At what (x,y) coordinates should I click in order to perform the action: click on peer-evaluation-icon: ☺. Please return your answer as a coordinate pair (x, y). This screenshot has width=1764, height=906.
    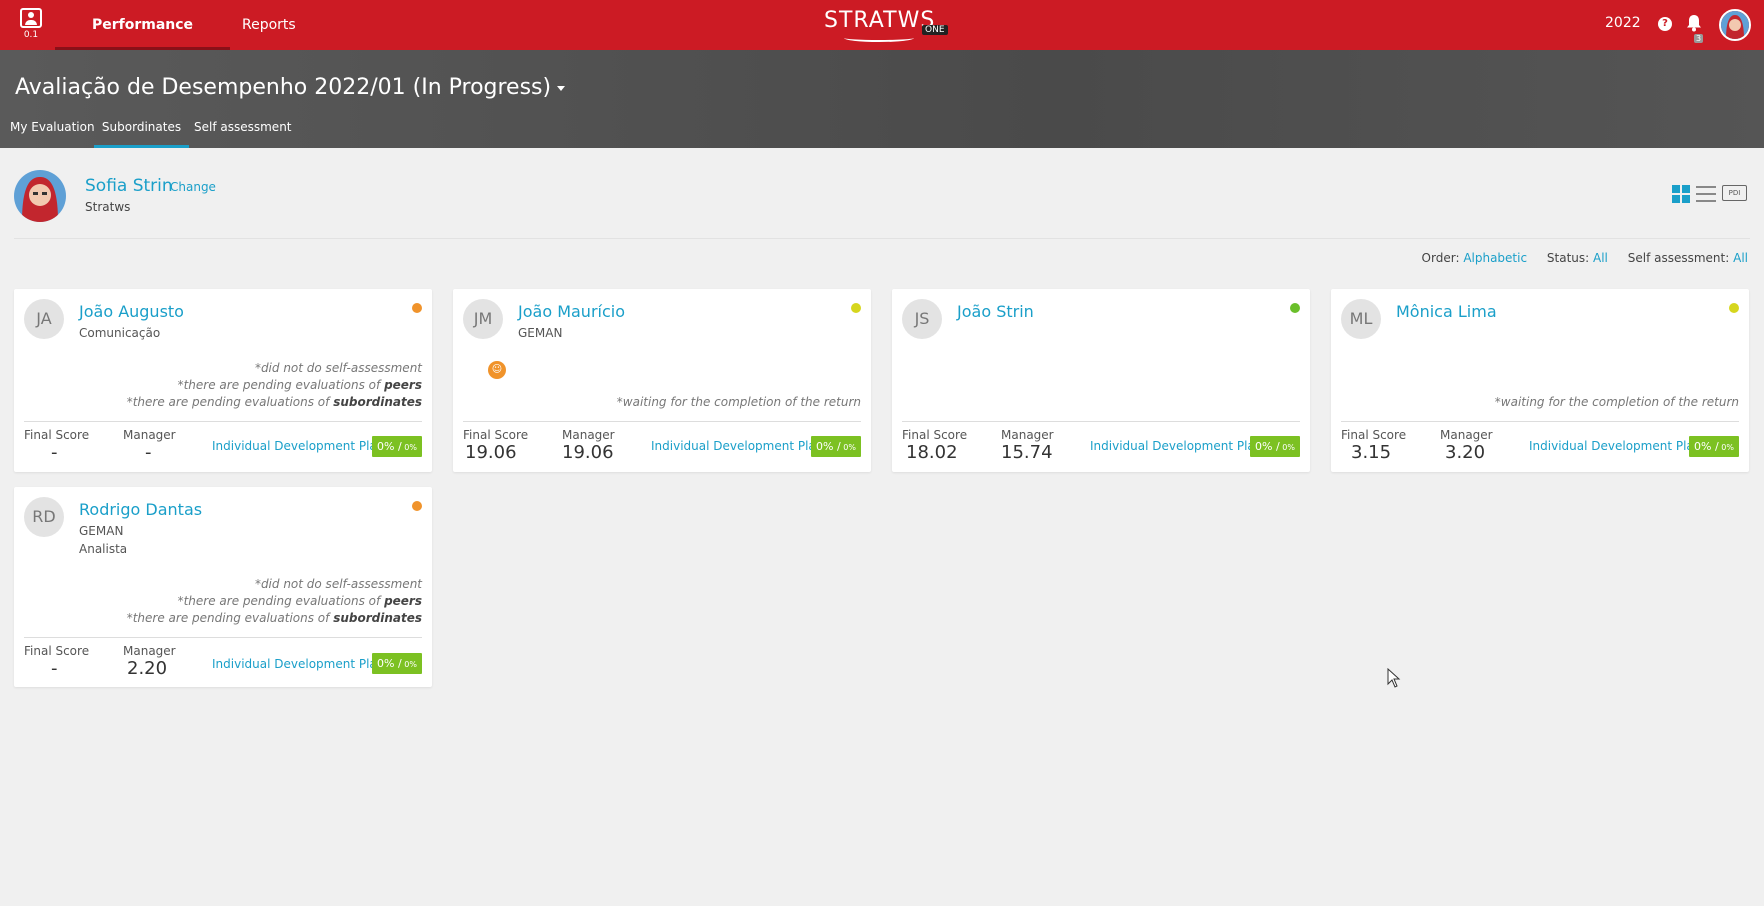
    Looking at the image, I should click on (497, 370).